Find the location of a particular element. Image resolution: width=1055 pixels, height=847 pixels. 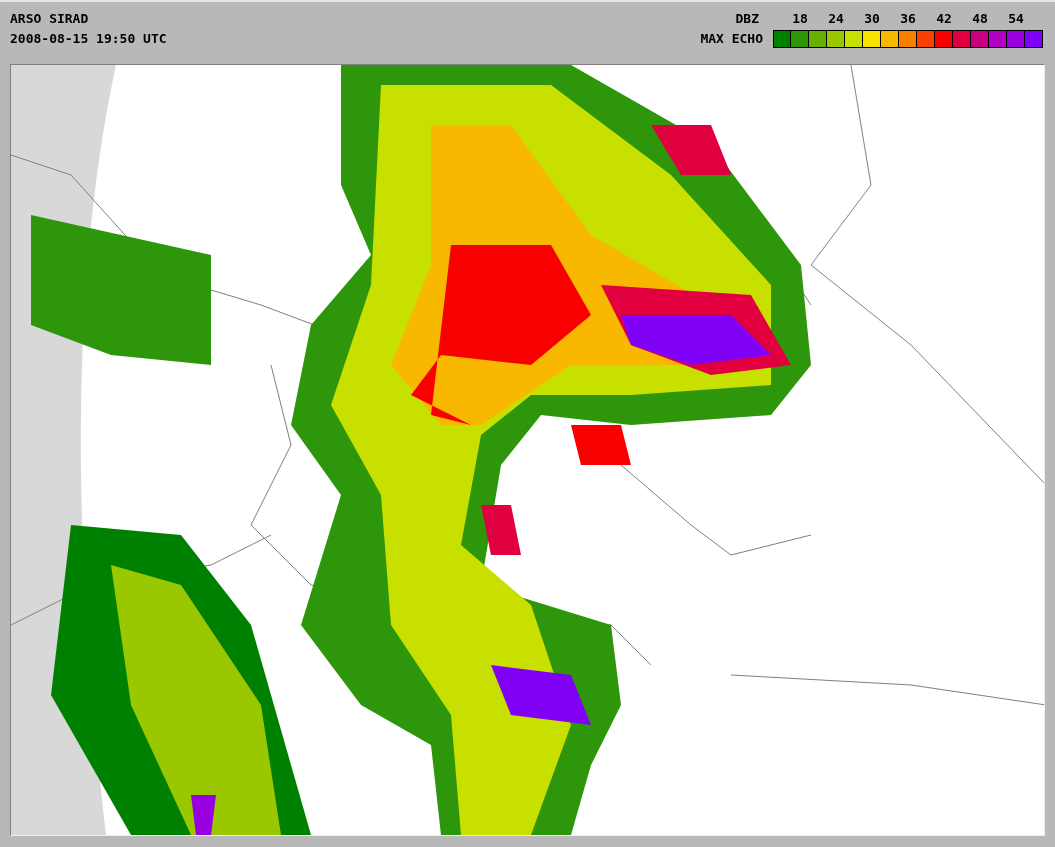

product-title: ARSO SIRAD is located at coordinates (50, 19).